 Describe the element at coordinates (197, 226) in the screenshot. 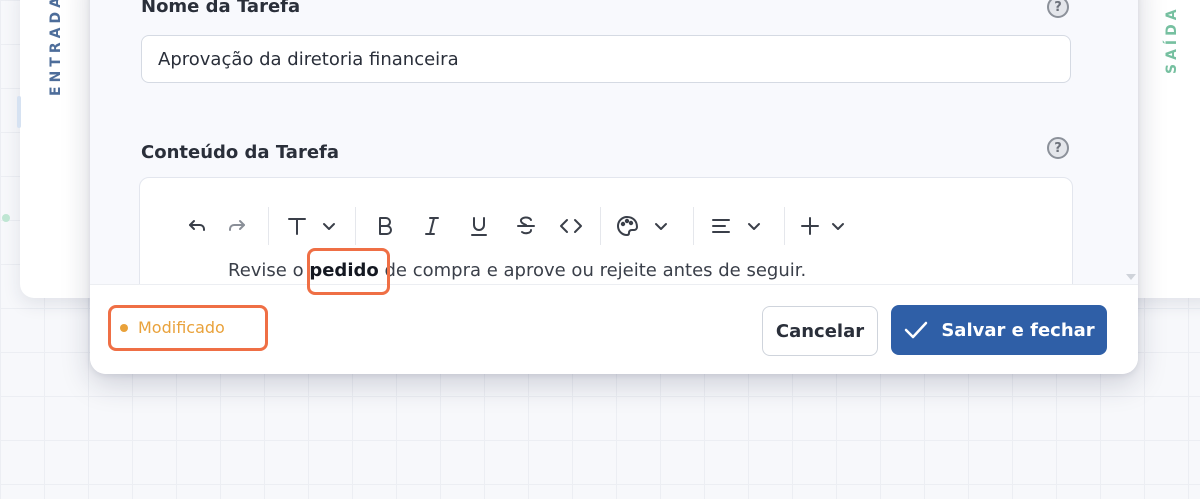

I see `undo-icon` at that location.